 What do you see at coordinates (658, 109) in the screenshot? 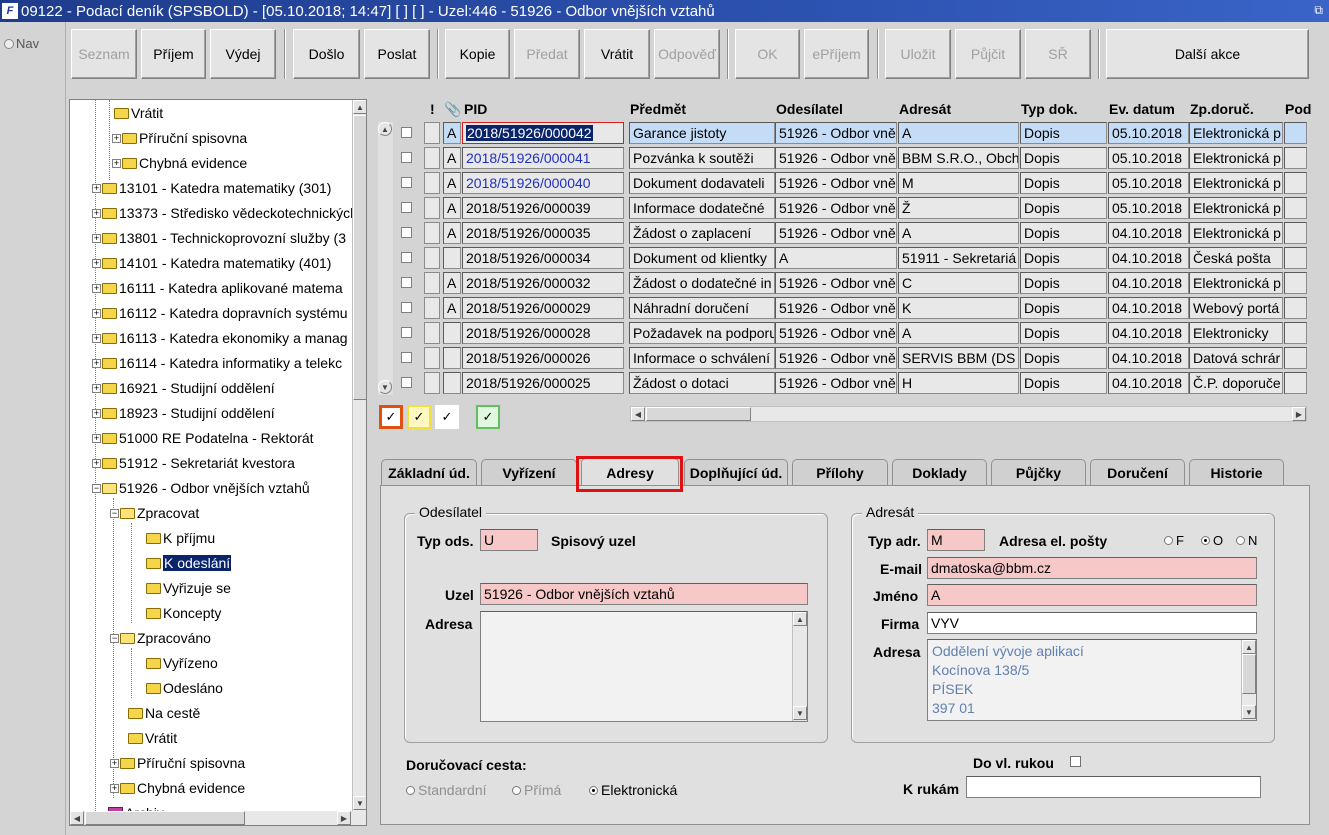
I see `col-header-predmet: Předmět` at bounding box center [658, 109].